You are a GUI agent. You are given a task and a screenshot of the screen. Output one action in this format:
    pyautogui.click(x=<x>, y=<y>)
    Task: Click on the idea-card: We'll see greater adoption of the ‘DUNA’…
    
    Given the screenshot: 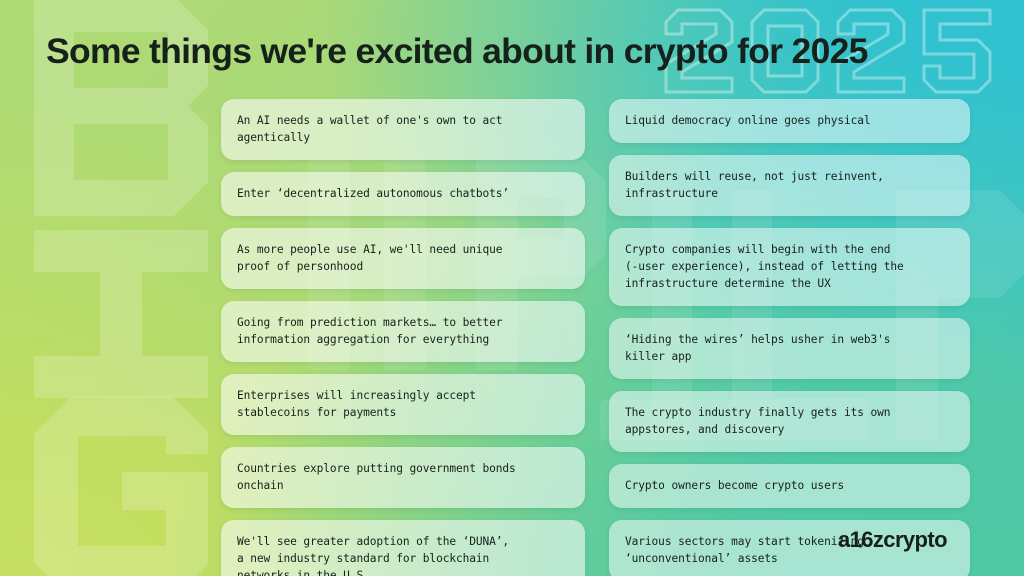 What is the action you would take?
    pyautogui.click(x=403, y=548)
    